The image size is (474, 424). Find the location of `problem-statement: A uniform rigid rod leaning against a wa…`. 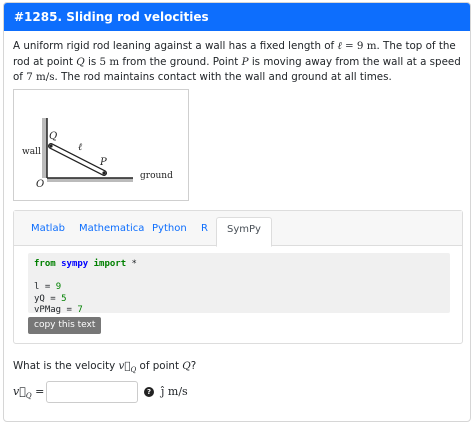

problem-statement: A uniform rigid rod leaning against a wa… is located at coordinates (237, 61).